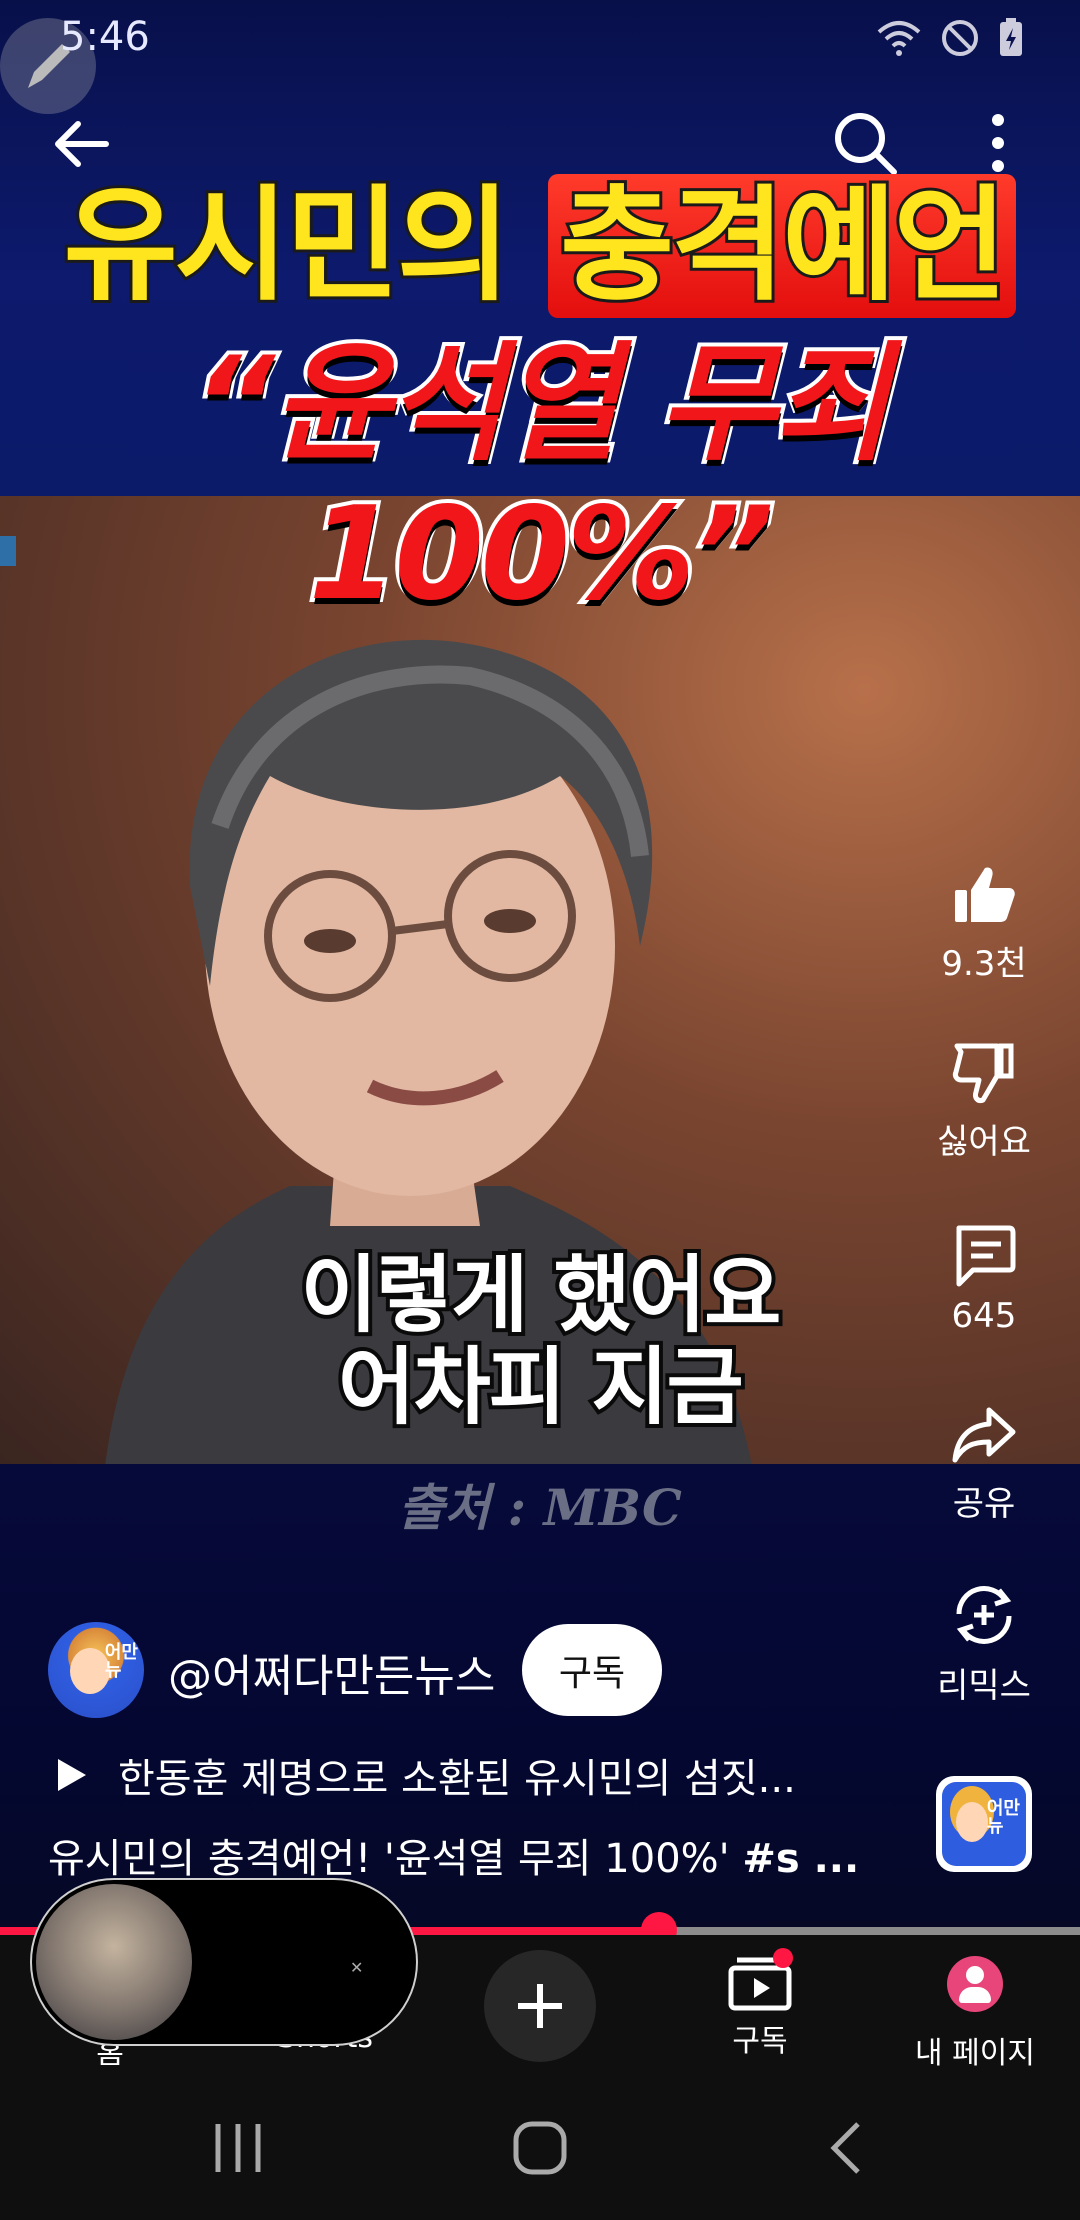  What do you see at coordinates (960, 38) in the screenshot?
I see `do-not-disturb-icon` at bounding box center [960, 38].